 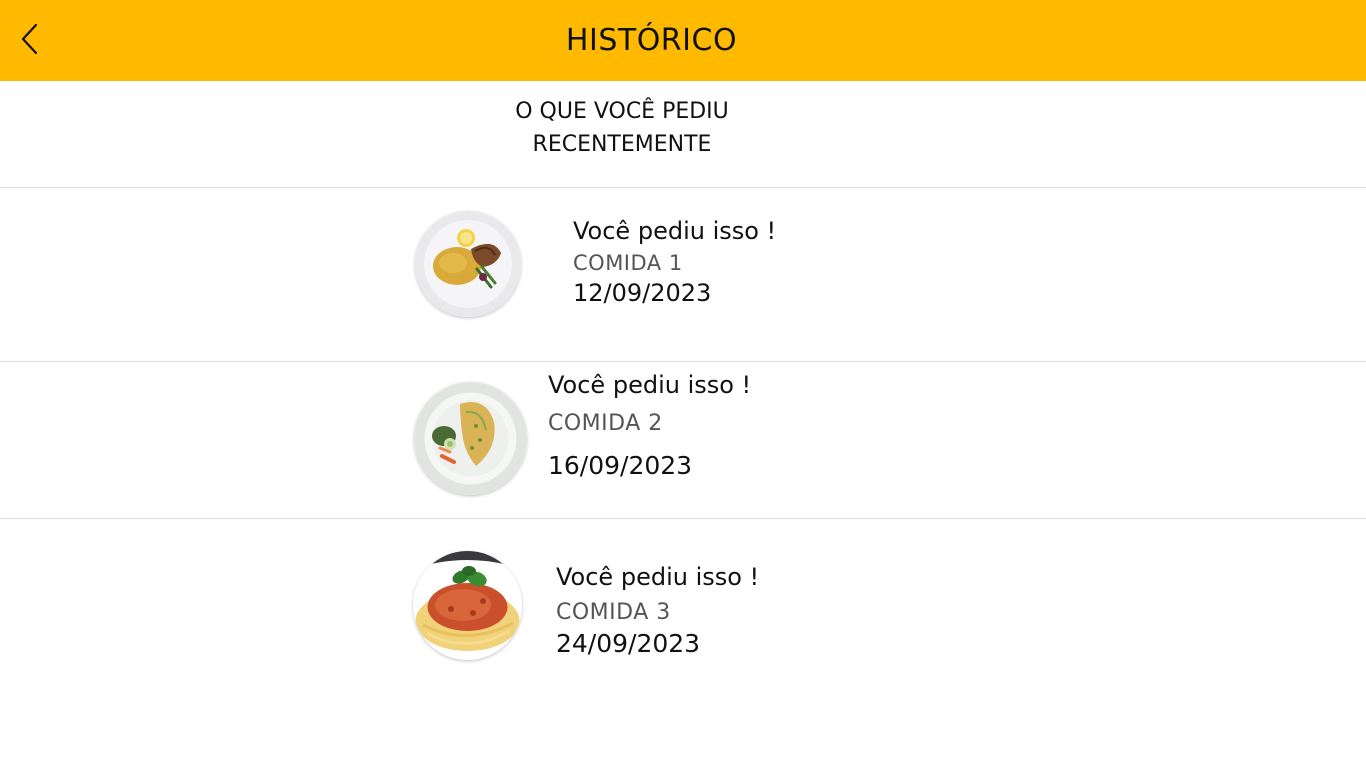 What do you see at coordinates (628, 643) in the screenshot?
I see `order-date: 24/09/2023` at bounding box center [628, 643].